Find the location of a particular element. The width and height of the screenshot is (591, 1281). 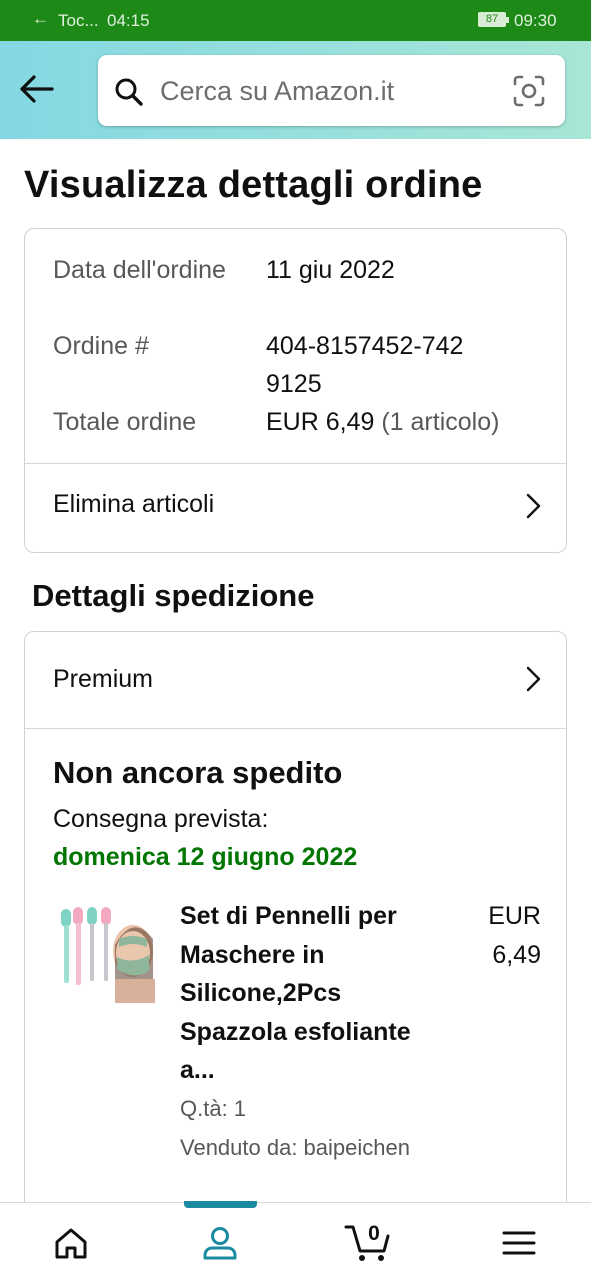

search-box is located at coordinates (331, 90).